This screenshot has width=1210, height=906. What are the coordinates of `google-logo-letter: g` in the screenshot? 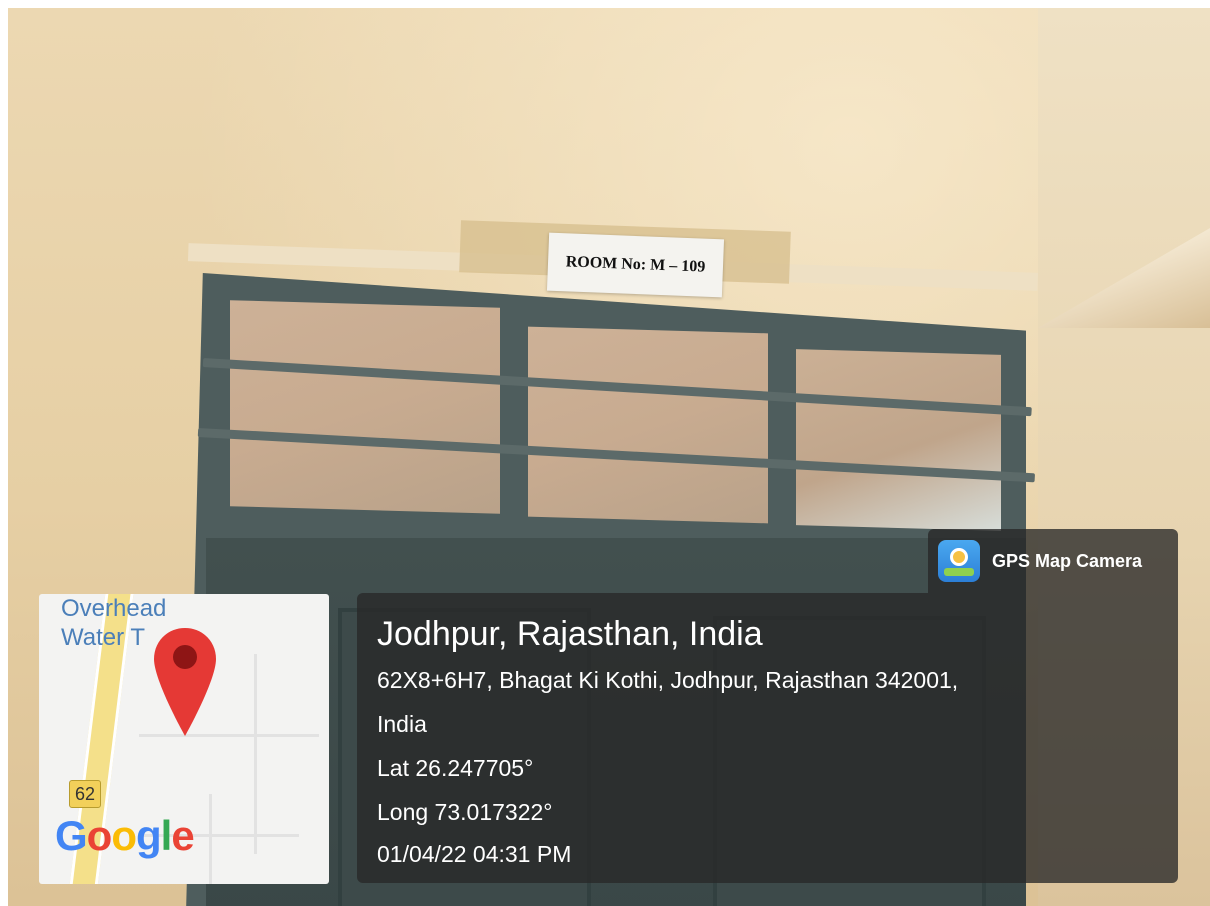 It's located at (148, 835).